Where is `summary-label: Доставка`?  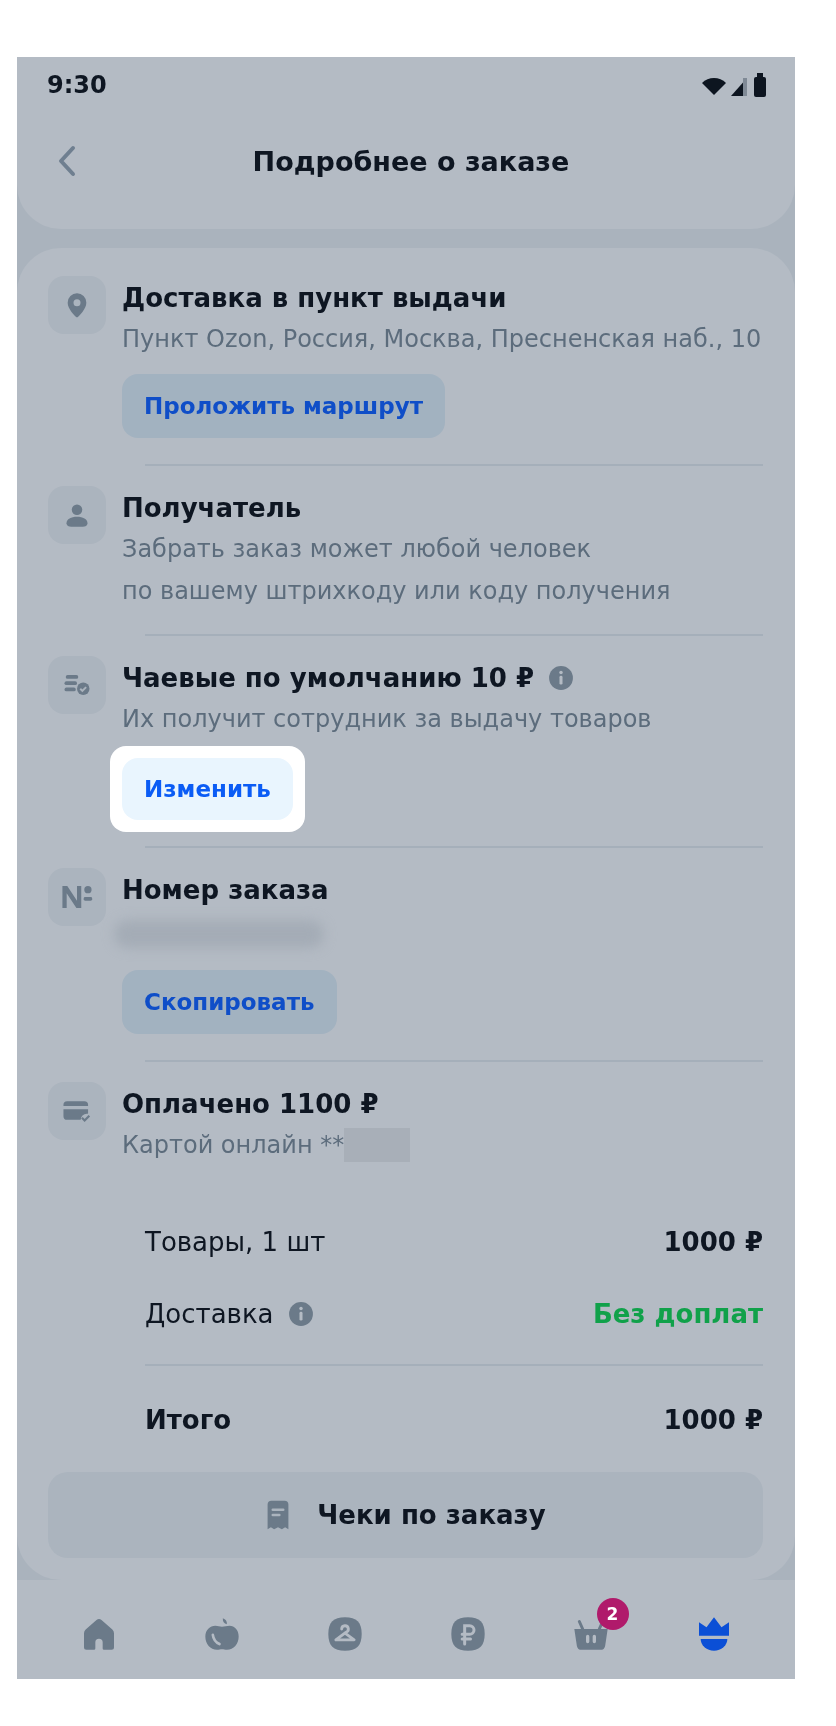 summary-label: Доставка is located at coordinates (209, 1314).